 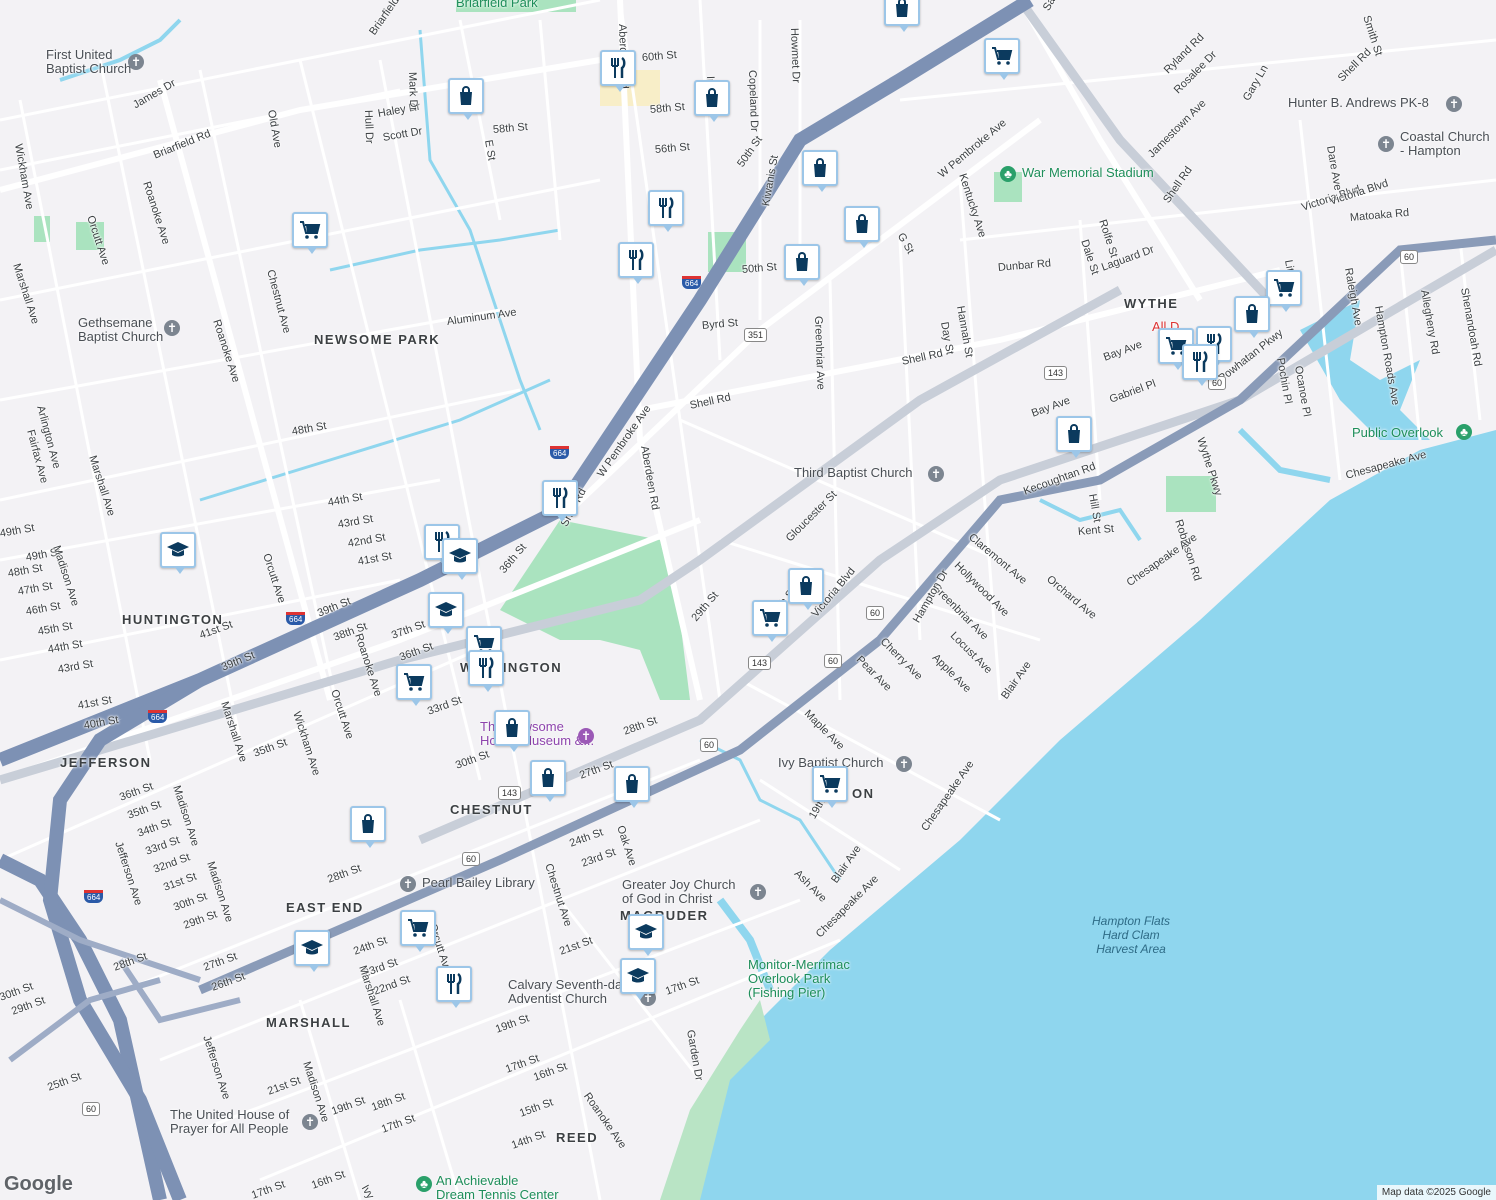 I want to click on place-label: Coastal Church - Hampton, so click(x=1445, y=144).